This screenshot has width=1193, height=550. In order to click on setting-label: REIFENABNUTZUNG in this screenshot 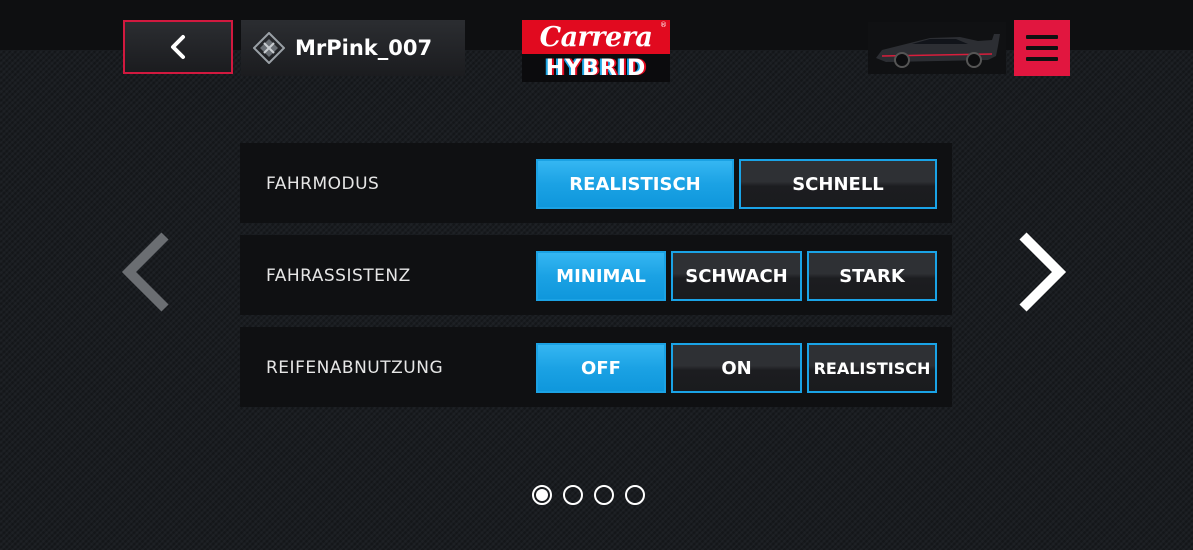, I will do `click(355, 368)`.